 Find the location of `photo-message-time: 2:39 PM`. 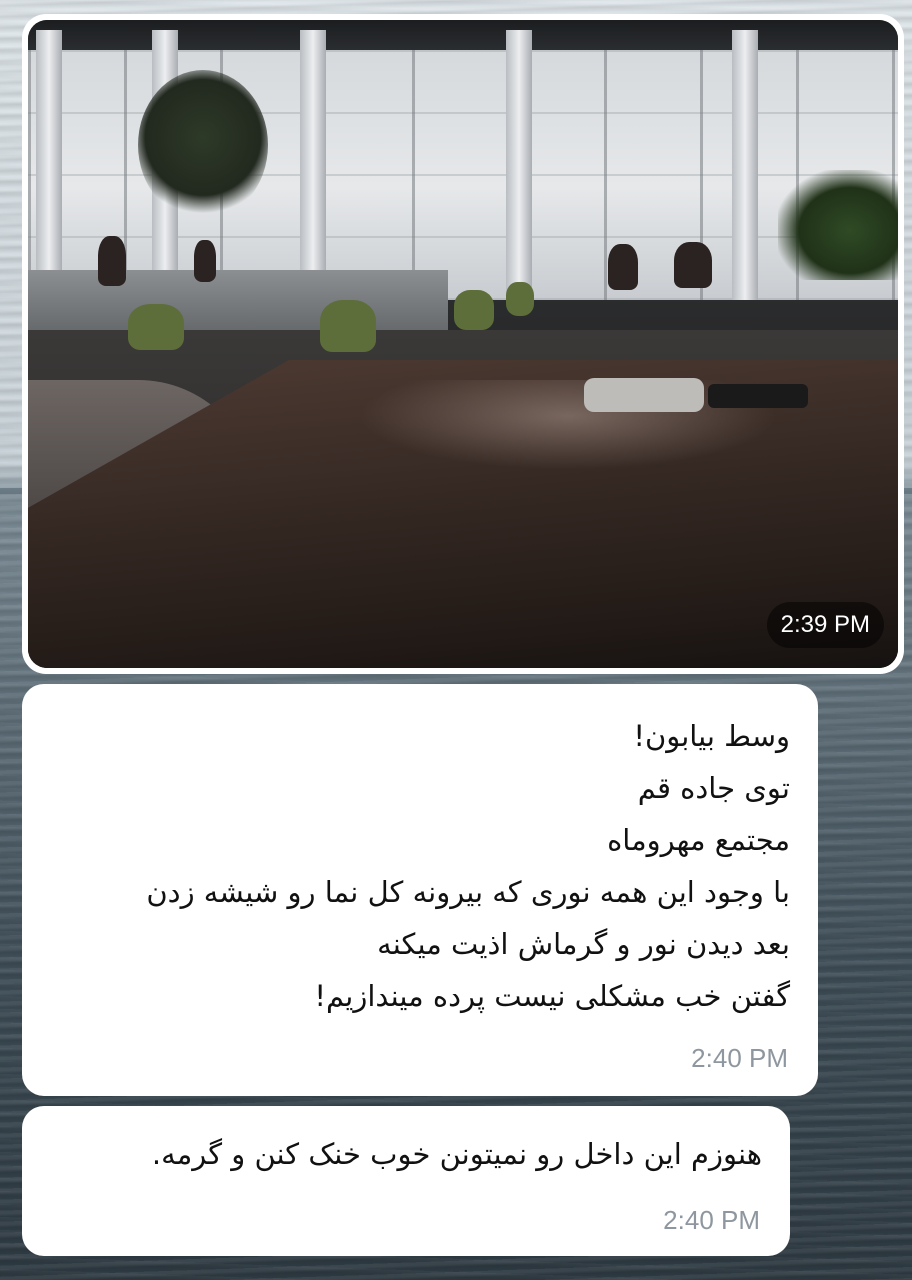

photo-message-time: 2:39 PM is located at coordinates (825, 625).